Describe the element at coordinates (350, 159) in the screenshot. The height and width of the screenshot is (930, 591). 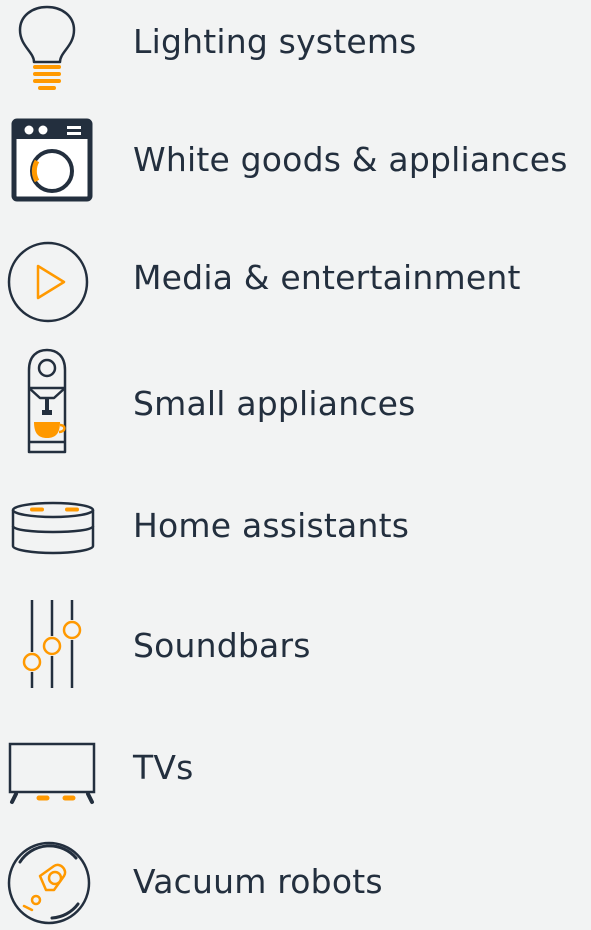
I see `category-label: White goods & appliances` at that location.